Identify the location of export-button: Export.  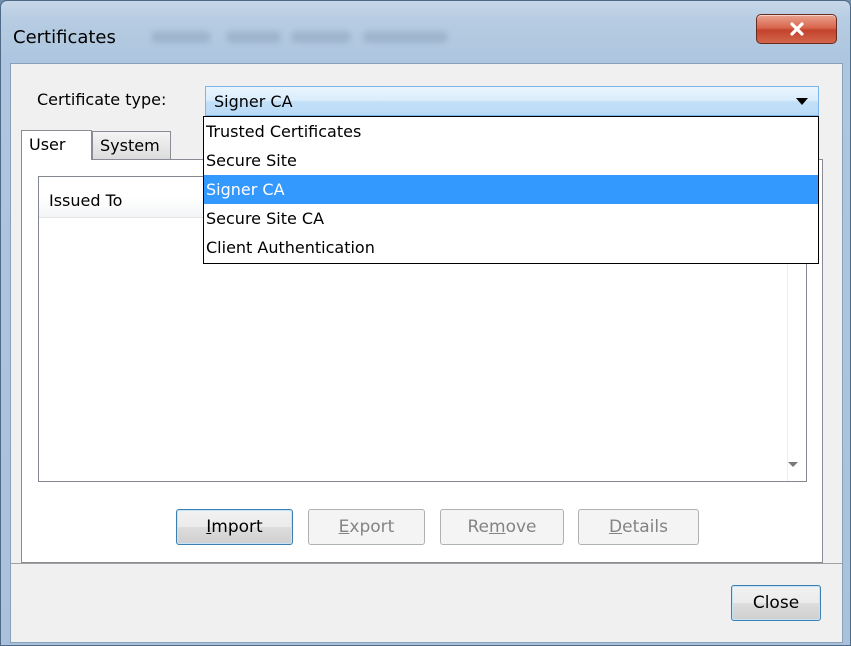
(366, 527).